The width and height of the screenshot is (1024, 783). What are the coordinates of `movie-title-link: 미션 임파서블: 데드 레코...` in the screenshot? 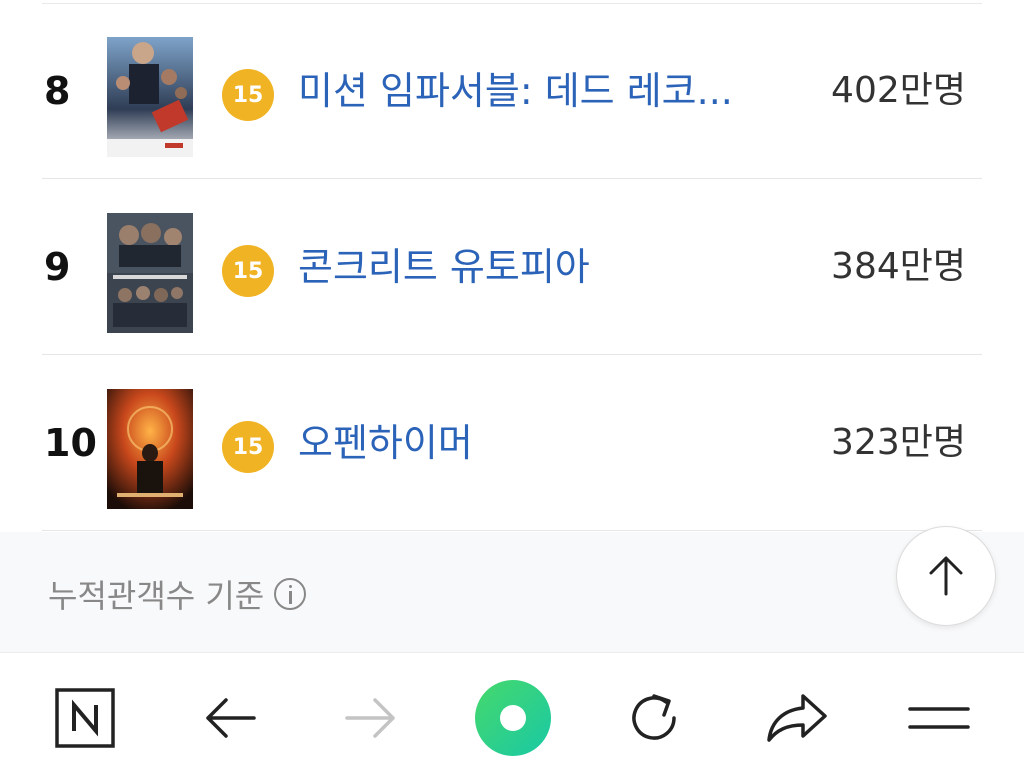 It's located at (515, 91).